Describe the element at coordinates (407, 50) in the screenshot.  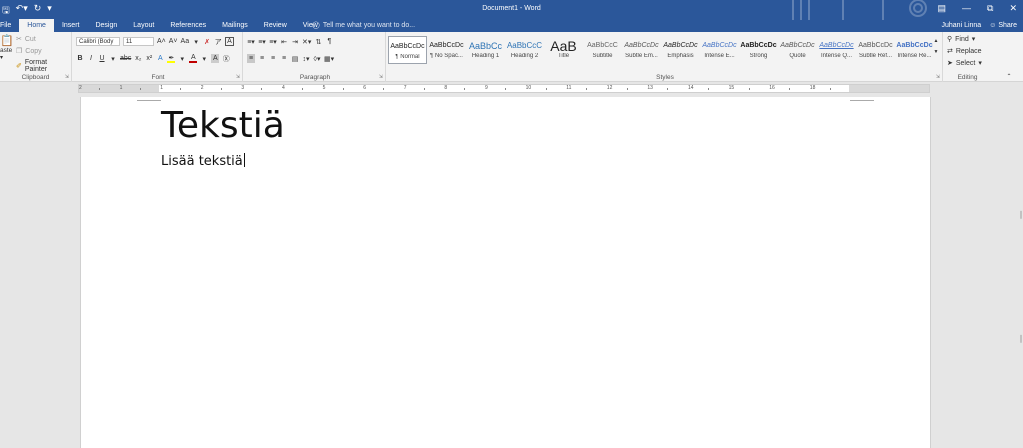
I see `style-item: AaBbCcDc ¶ Normal` at that location.